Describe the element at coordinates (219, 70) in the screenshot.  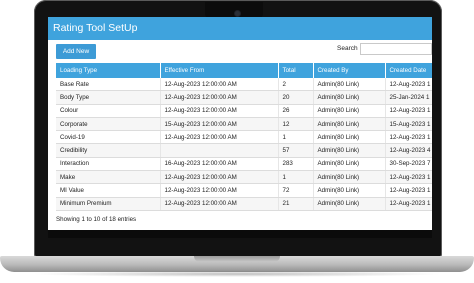
I see `column-header-effective-from: Effective From` at that location.